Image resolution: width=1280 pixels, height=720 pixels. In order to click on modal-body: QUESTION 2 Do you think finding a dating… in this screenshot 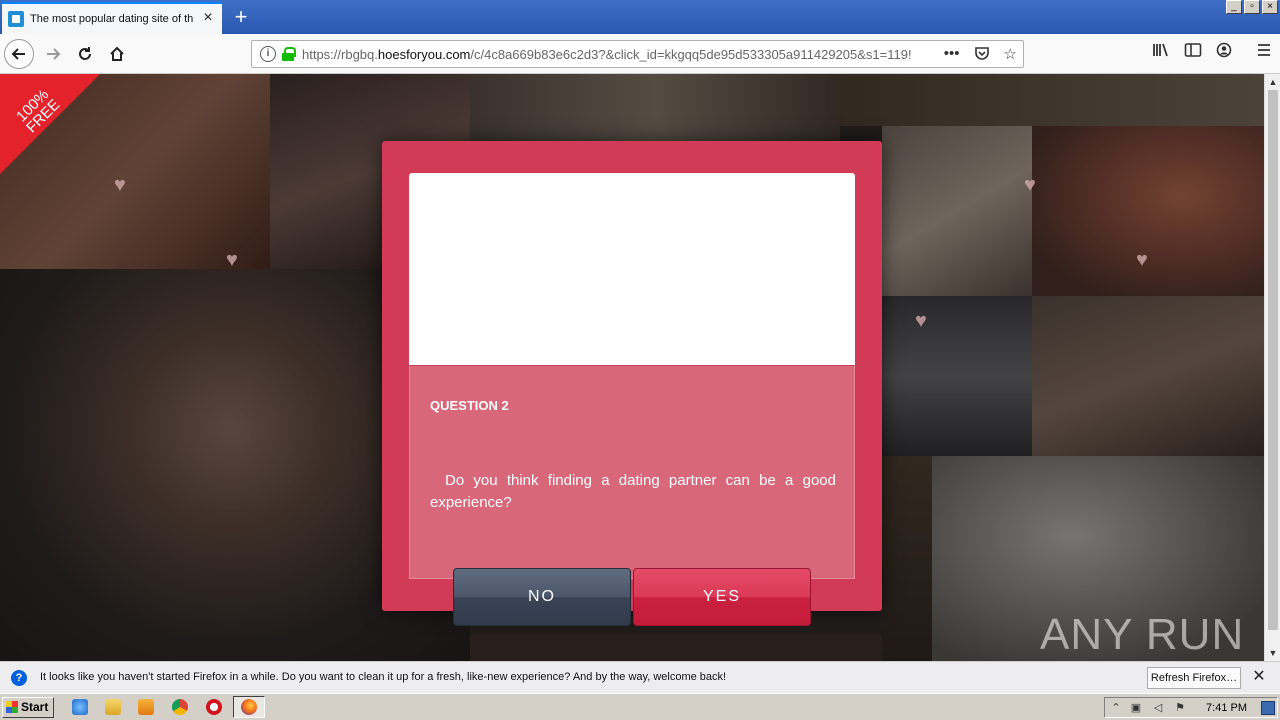, I will do `click(632, 472)`.